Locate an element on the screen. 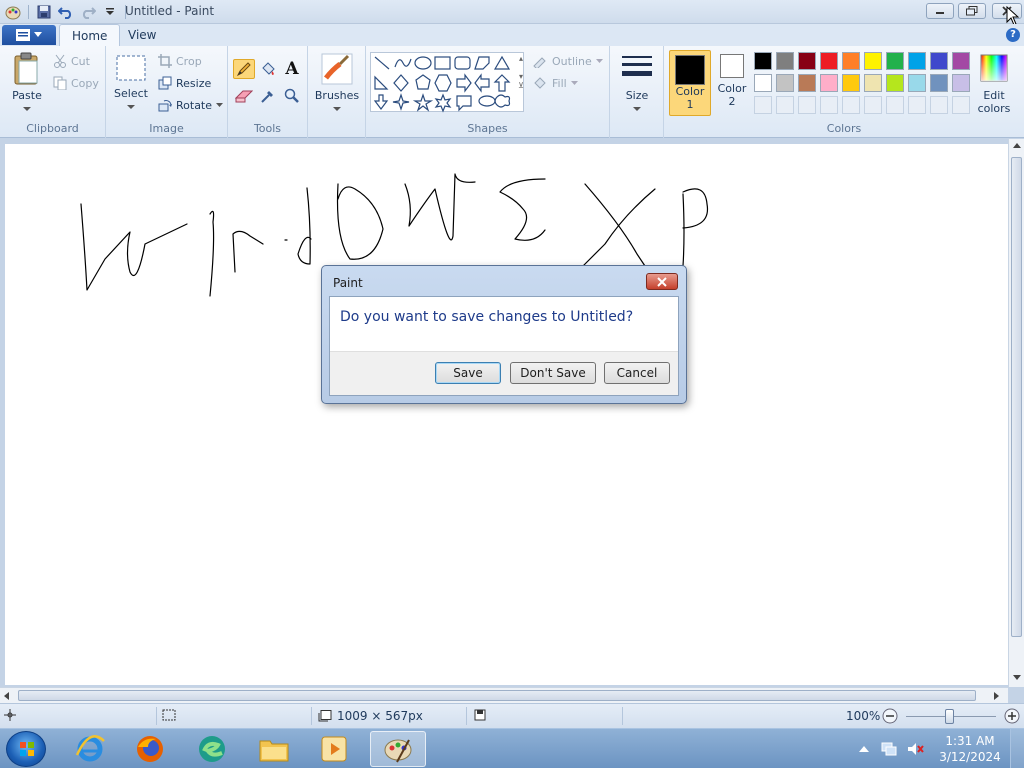  scroll-down-icon is located at coordinates (1017, 678).